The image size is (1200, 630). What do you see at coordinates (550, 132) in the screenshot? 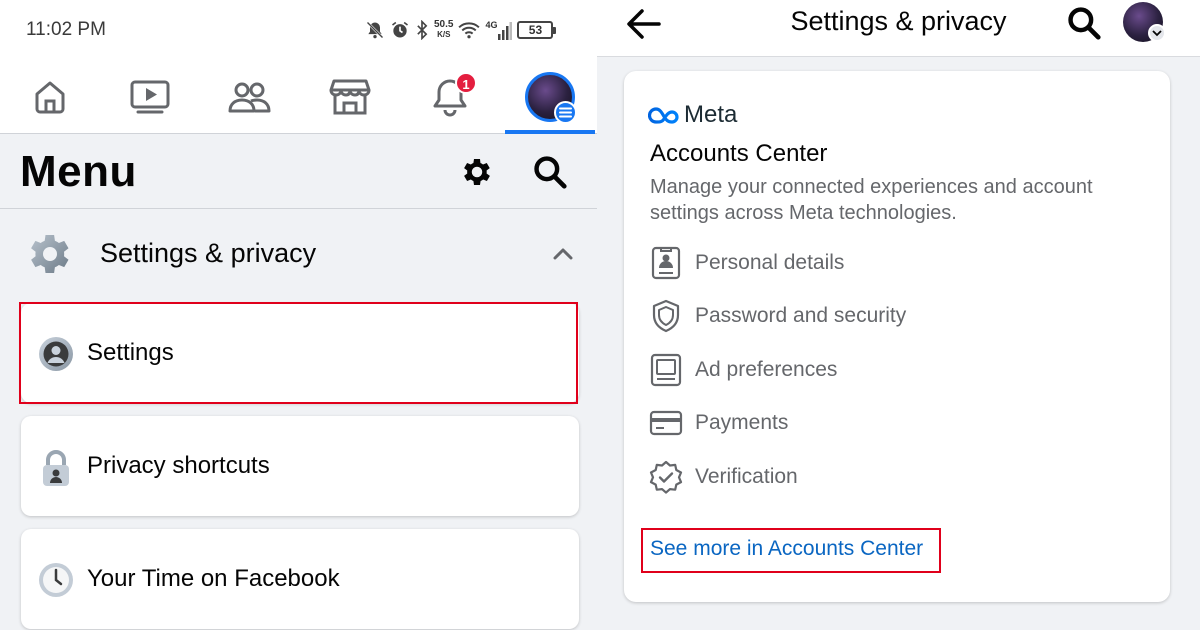
I see `active-tab-indicator` at bounding box center [550, 132].